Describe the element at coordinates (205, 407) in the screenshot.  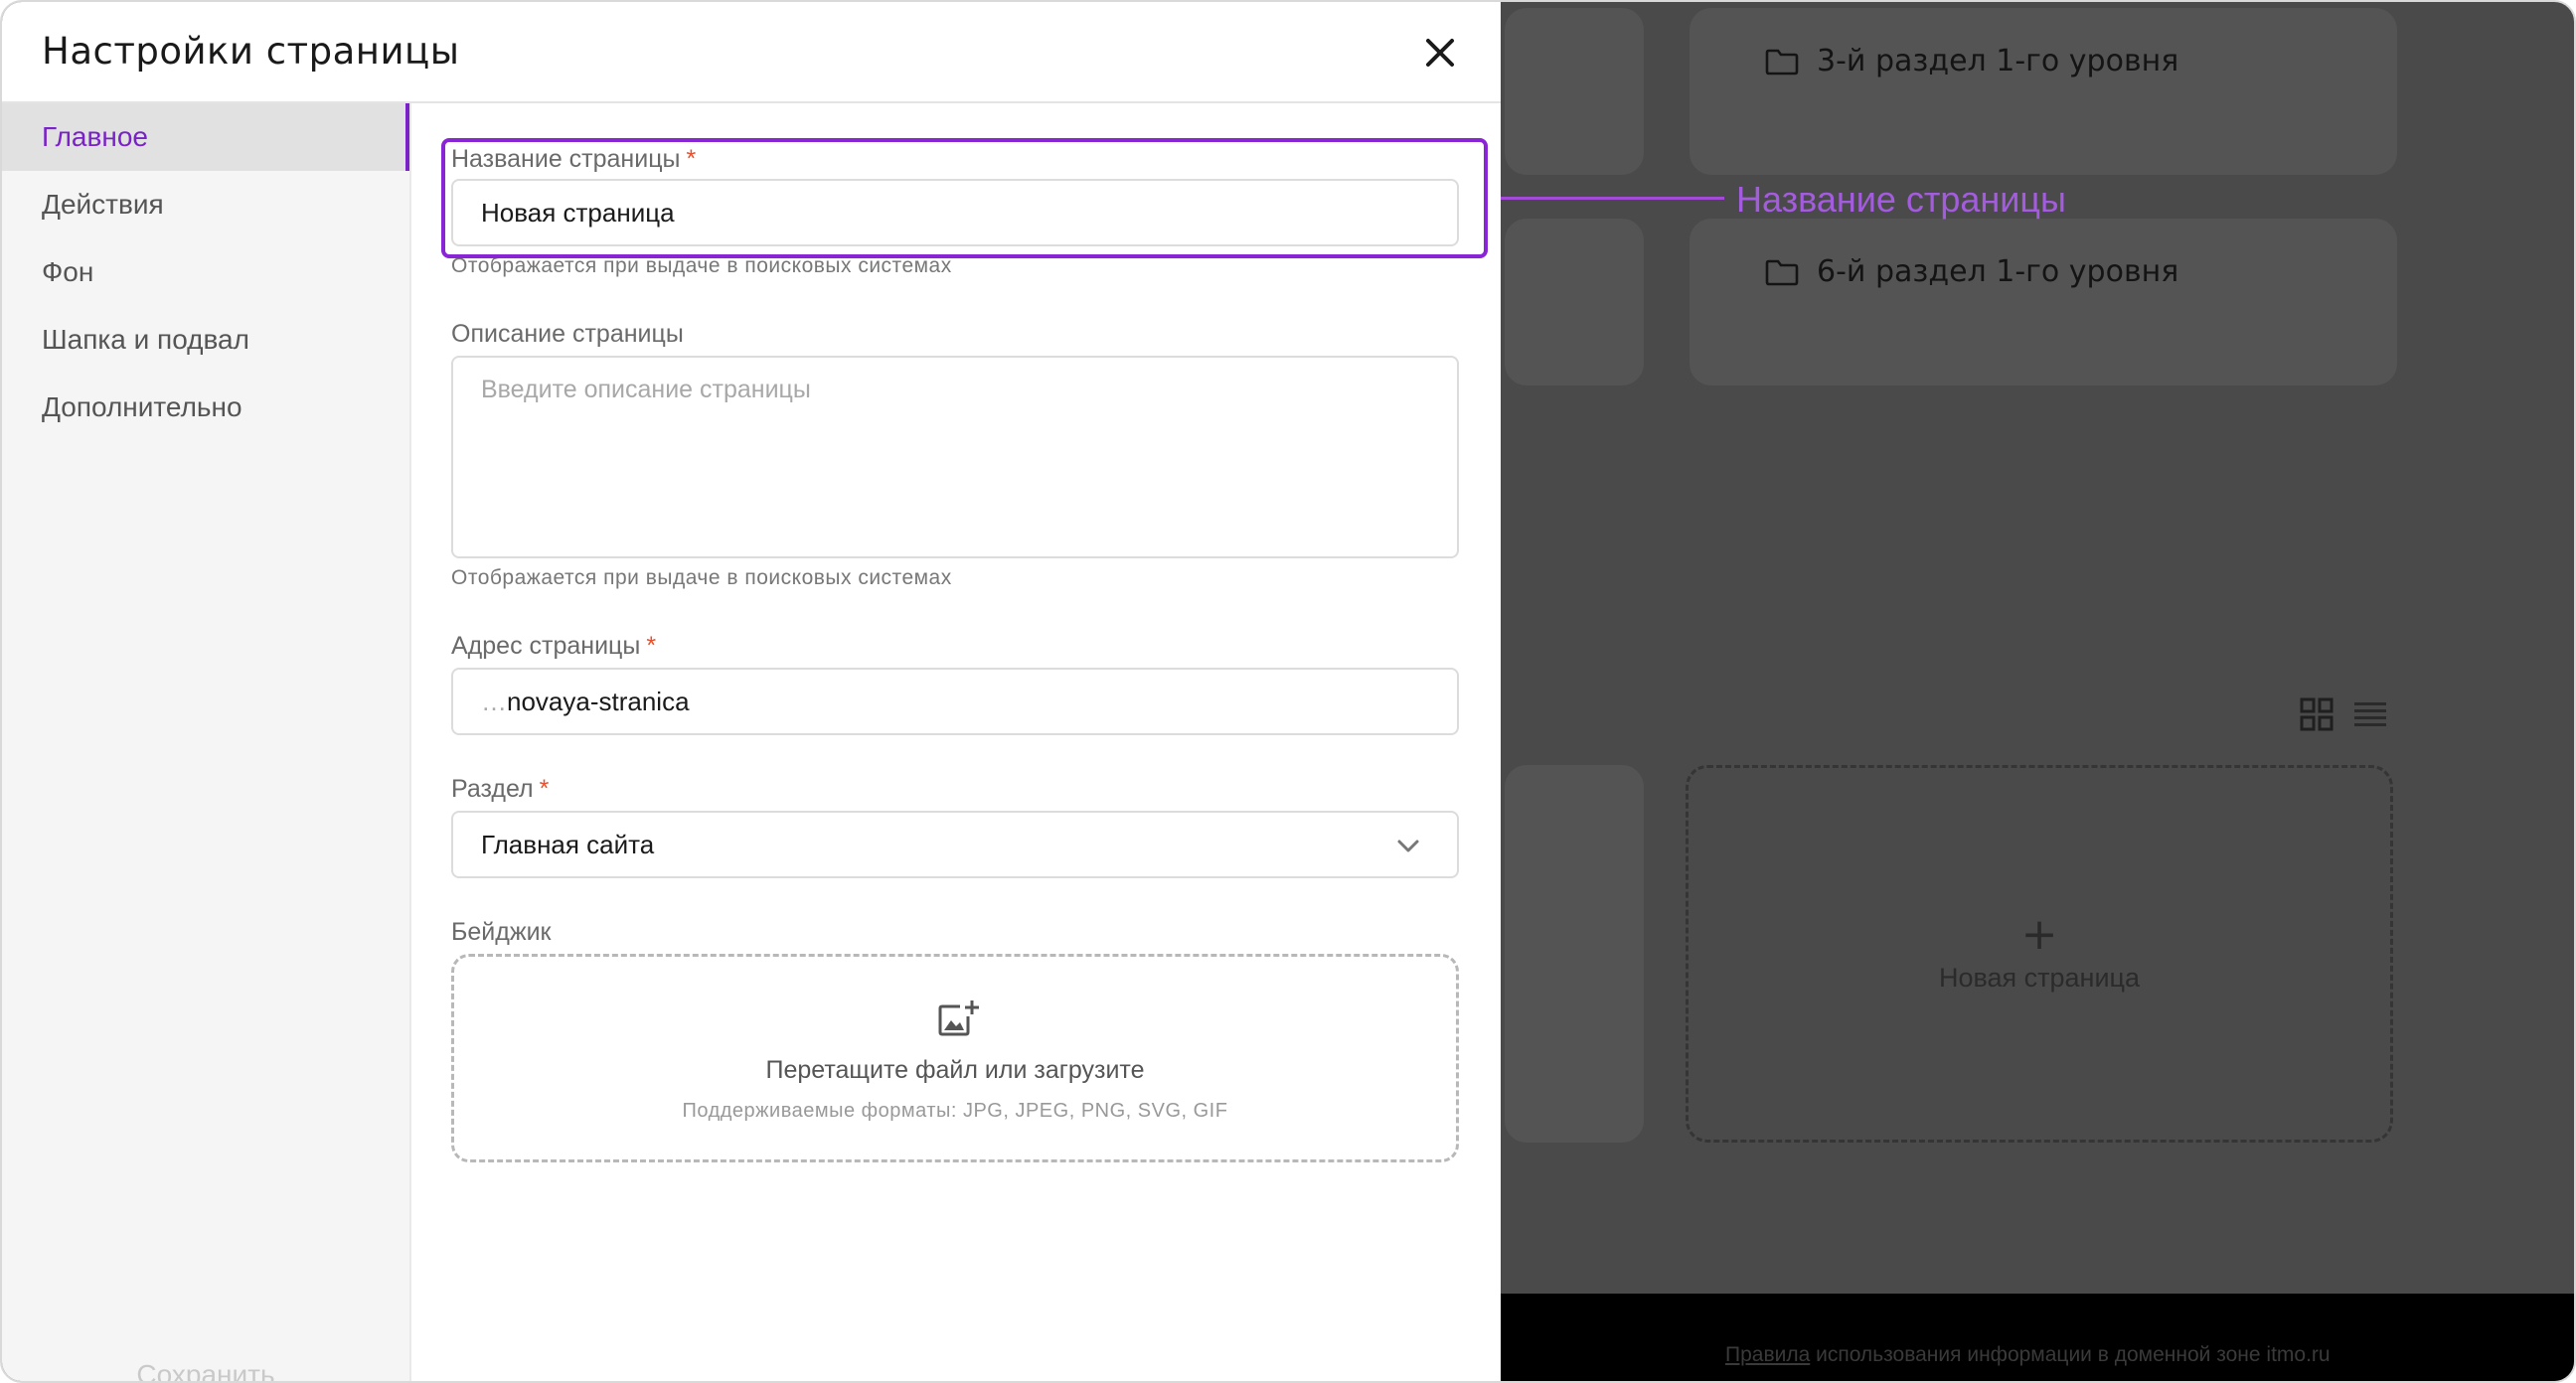
I see `nav-item-additional: Дополнительно` at that location.